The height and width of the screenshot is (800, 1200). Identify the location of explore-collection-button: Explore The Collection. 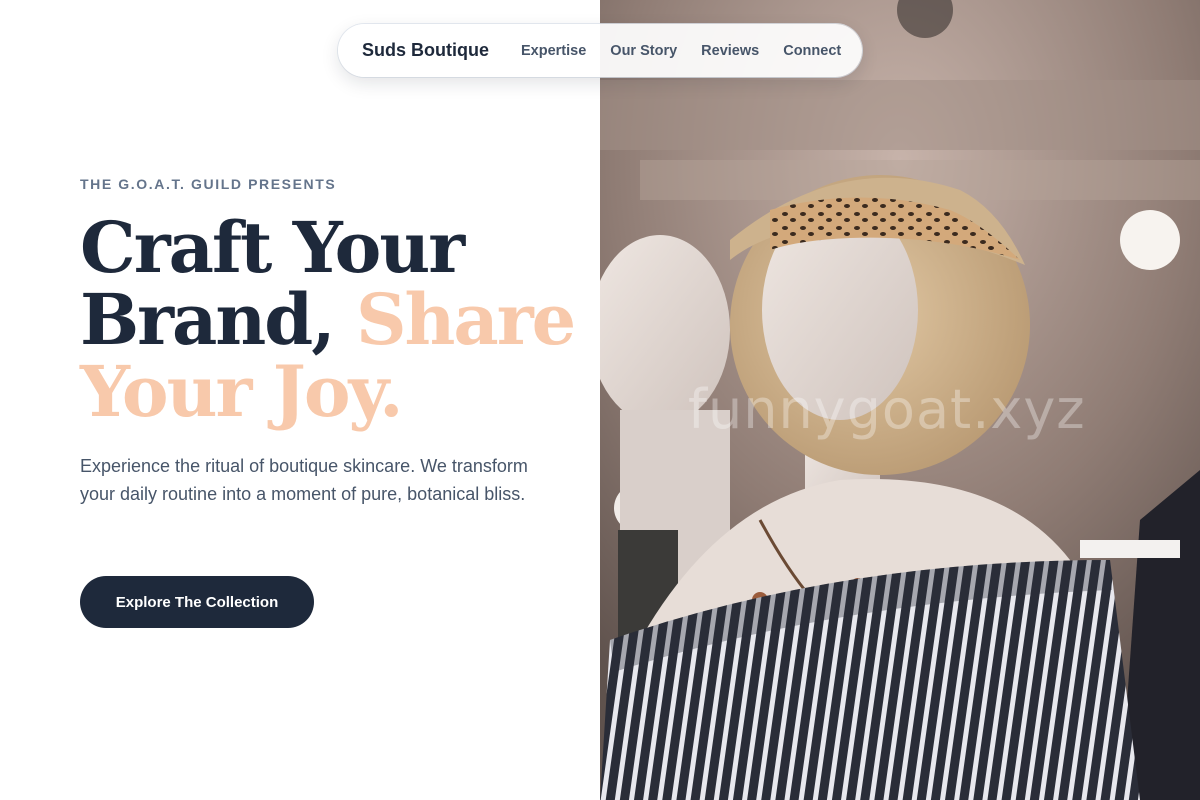
(197, 602).